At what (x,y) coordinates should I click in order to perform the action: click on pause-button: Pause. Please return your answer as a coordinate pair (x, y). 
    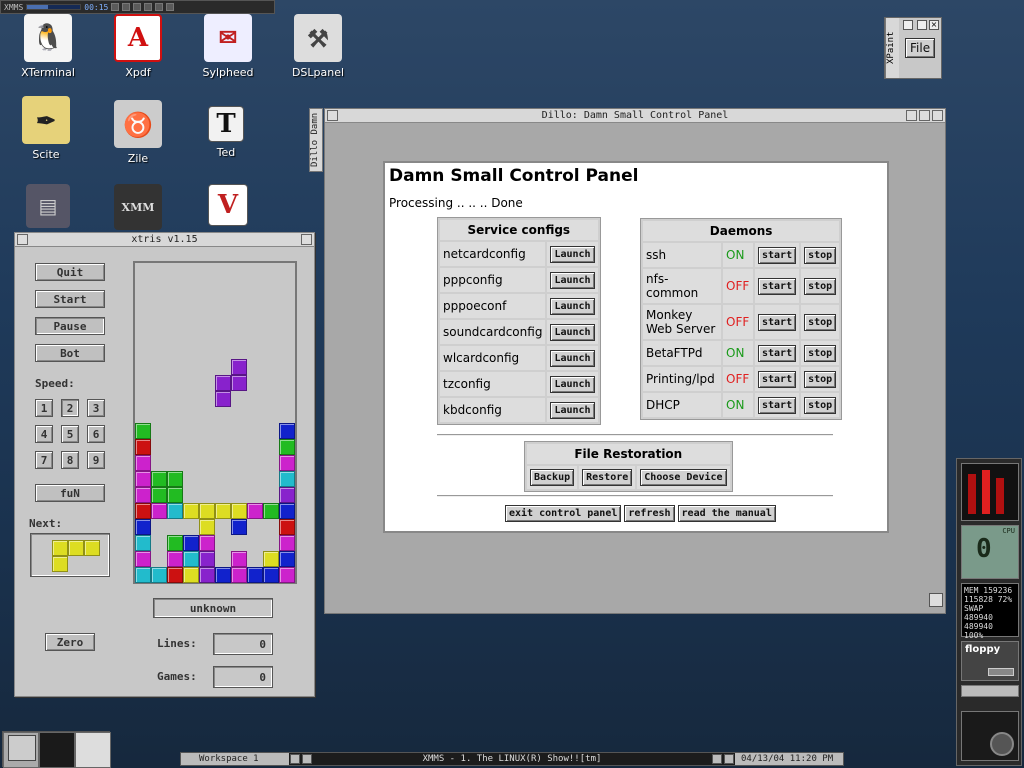
    Looking at the image, I should click on (70, 326).